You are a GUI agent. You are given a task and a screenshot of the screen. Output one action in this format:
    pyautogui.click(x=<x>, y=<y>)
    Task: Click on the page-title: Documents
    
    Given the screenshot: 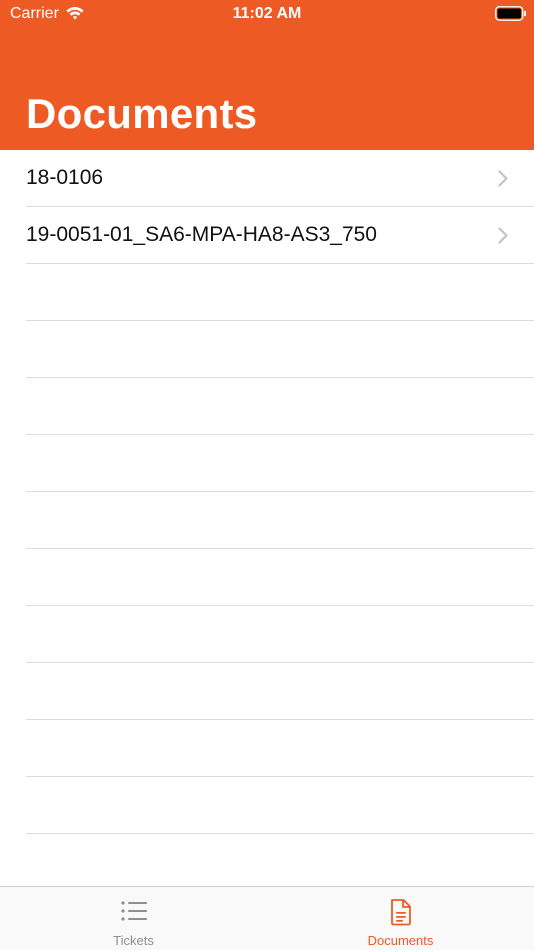 What is the action you would take?
    pyautogui.click(x=142, y=113)
    